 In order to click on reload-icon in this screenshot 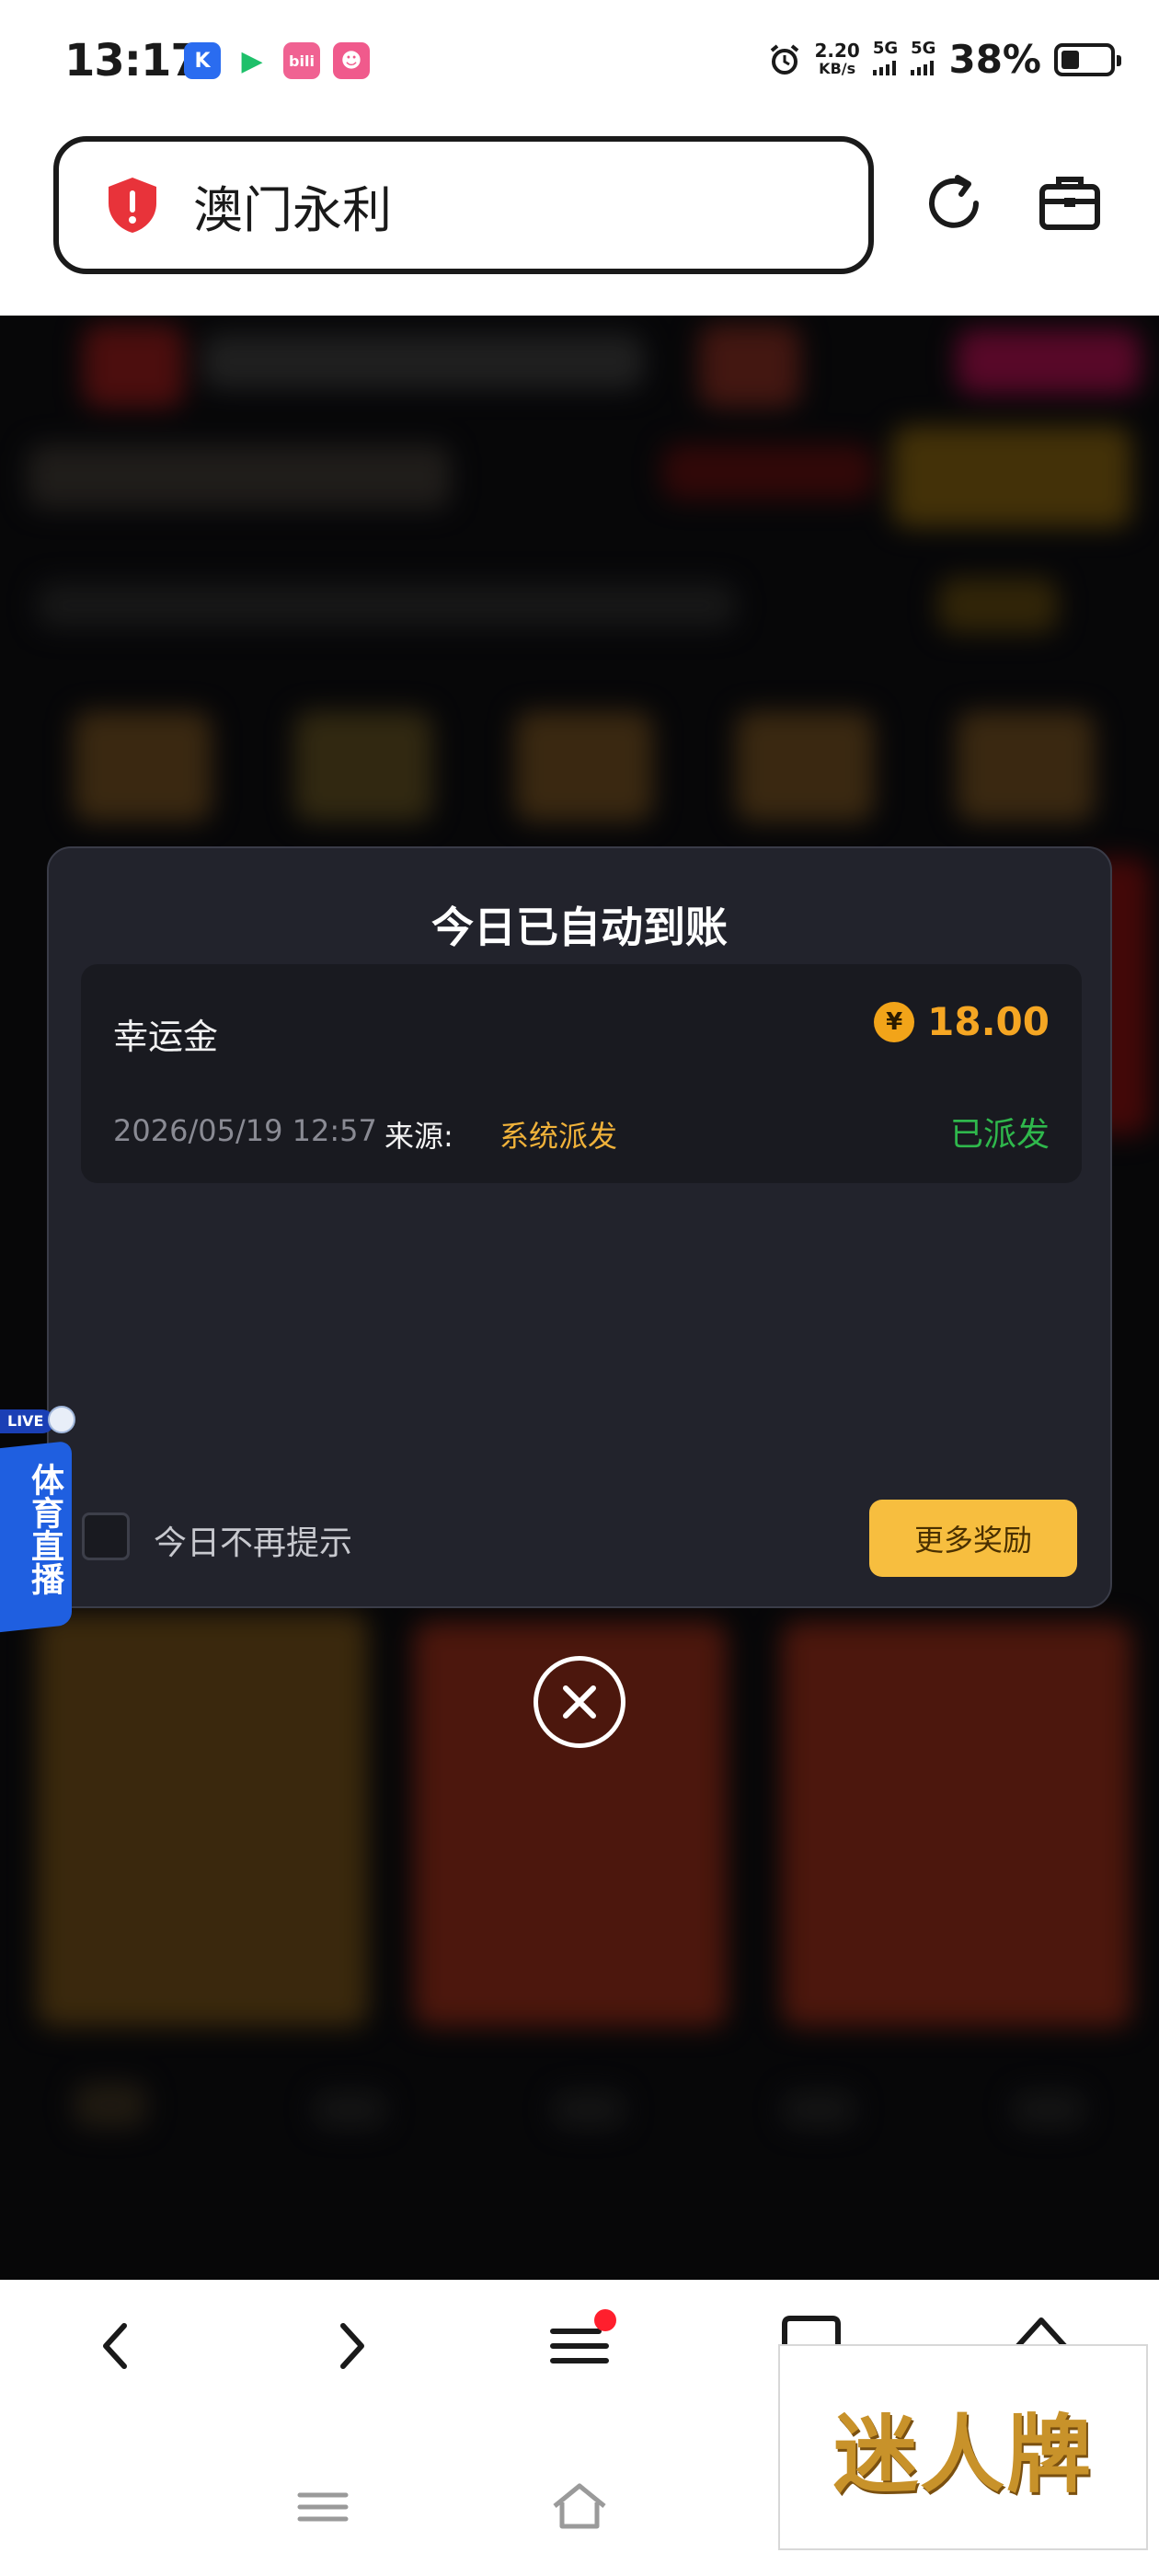, I will do `click(954, 201)`.